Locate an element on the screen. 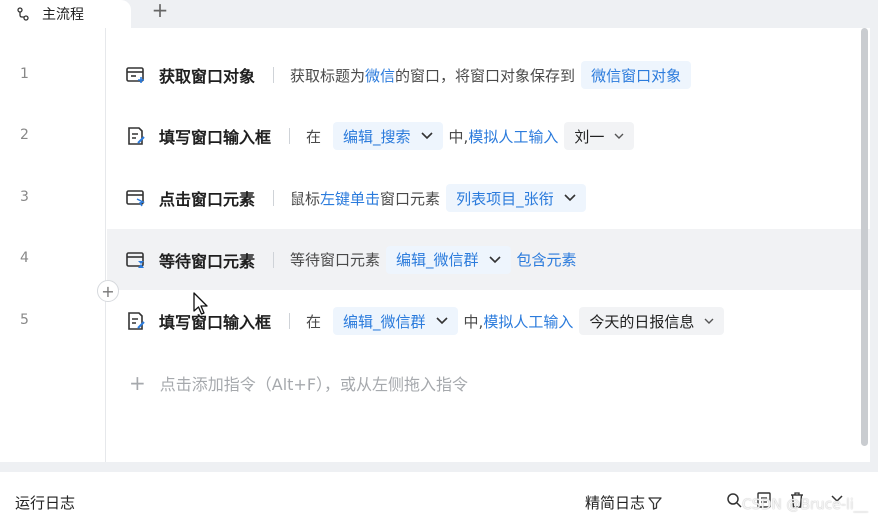 The height and width of the screenshot is (520, 878). element-select-search: 编辑_搜索 is located at coordinates (388, 136).